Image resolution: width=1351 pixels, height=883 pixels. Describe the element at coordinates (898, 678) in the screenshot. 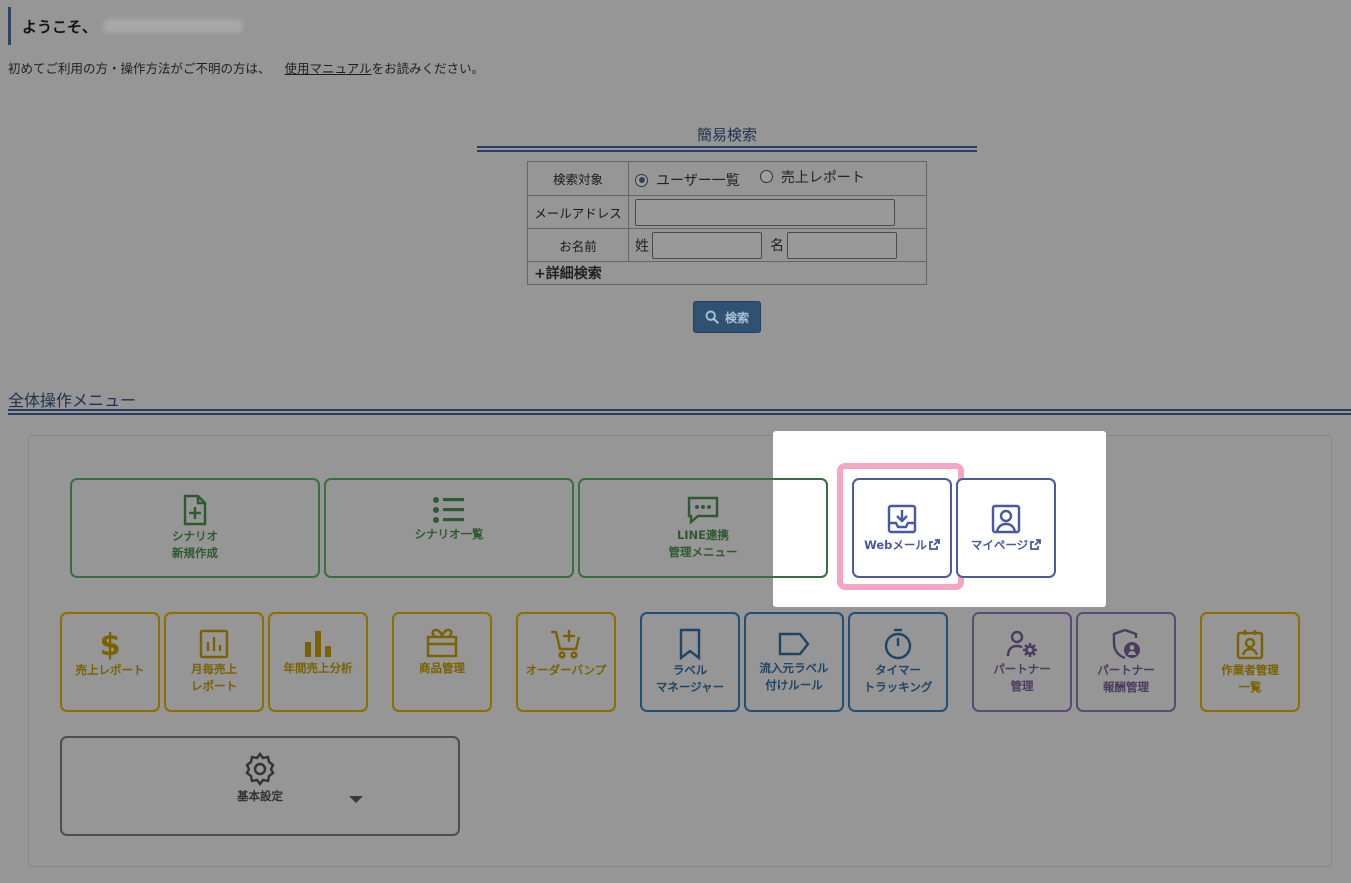

I see `tile-label: タイマー トラッキング` at that location.